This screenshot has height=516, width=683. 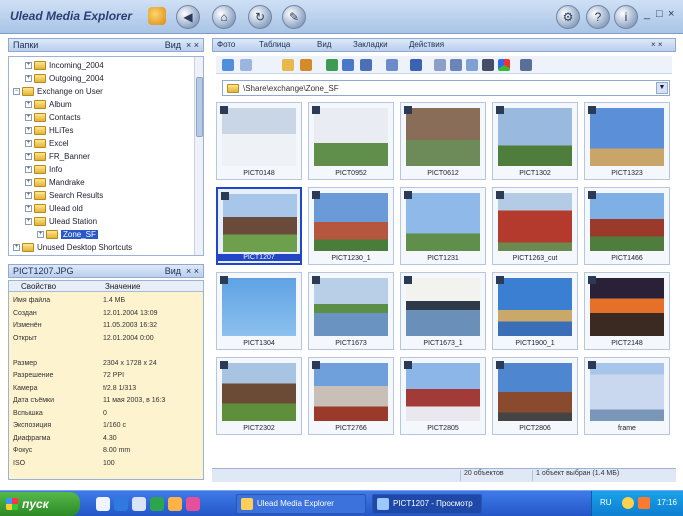 What do you see at coordinates (443, 141) in the screenshot?
I see `thumbnail-item: PICT0612` at bounding box center [443, 141].